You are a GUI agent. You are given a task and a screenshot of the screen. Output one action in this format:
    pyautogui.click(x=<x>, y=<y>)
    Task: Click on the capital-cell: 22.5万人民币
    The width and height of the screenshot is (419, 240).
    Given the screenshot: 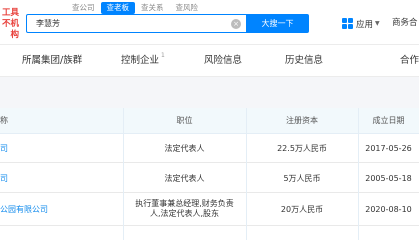 What is the action you would take?
    pyautogui.click(x=302, y=148)
    